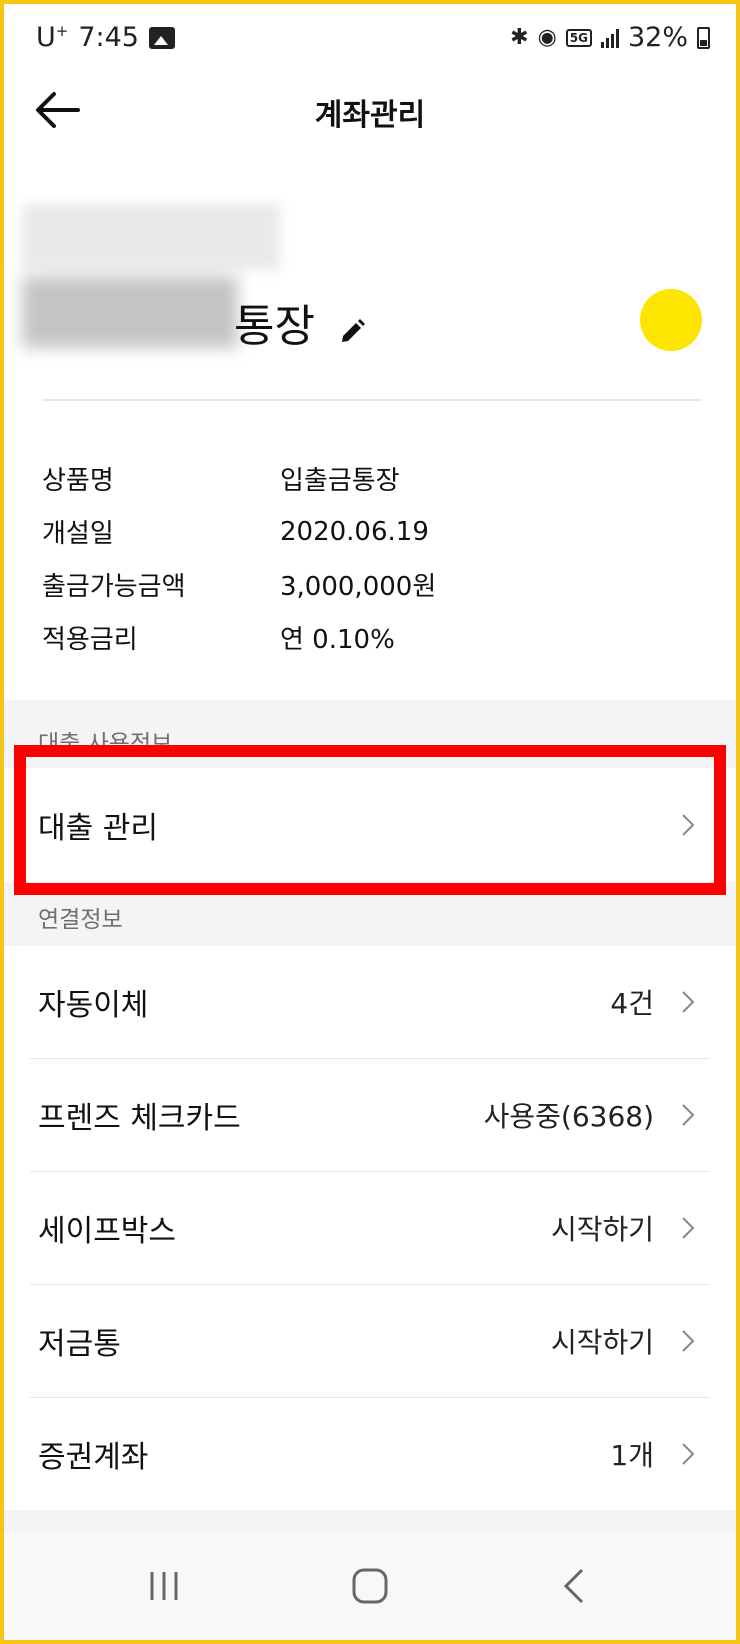 The image size is (740, 1644). What do you see at coordinates (52, 37) in the screenshot?
I see `carrier-label: U+` at bounding box center [52, 37].